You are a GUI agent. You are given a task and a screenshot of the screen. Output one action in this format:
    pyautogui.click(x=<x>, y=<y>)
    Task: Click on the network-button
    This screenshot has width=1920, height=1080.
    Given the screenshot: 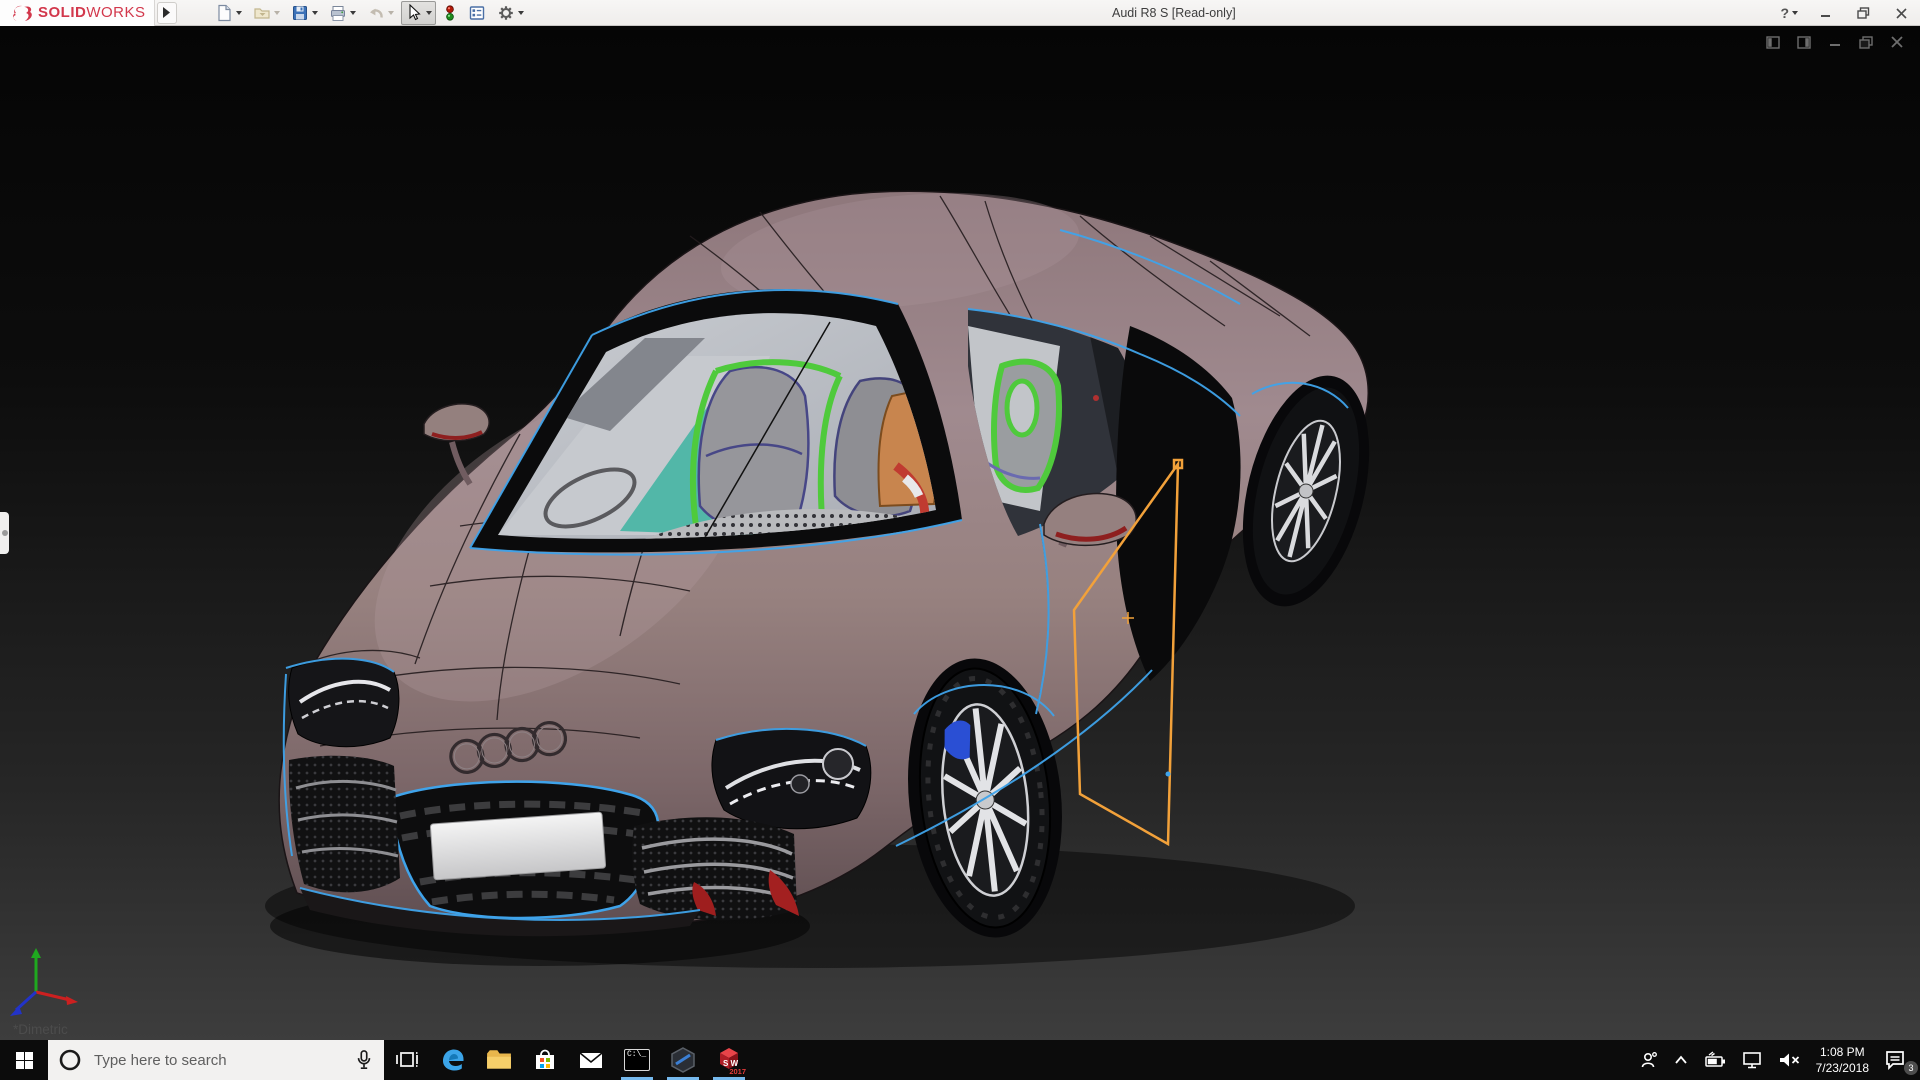 What is the action you would take?
    pyautogui.click(x=1752, y=1060)
    